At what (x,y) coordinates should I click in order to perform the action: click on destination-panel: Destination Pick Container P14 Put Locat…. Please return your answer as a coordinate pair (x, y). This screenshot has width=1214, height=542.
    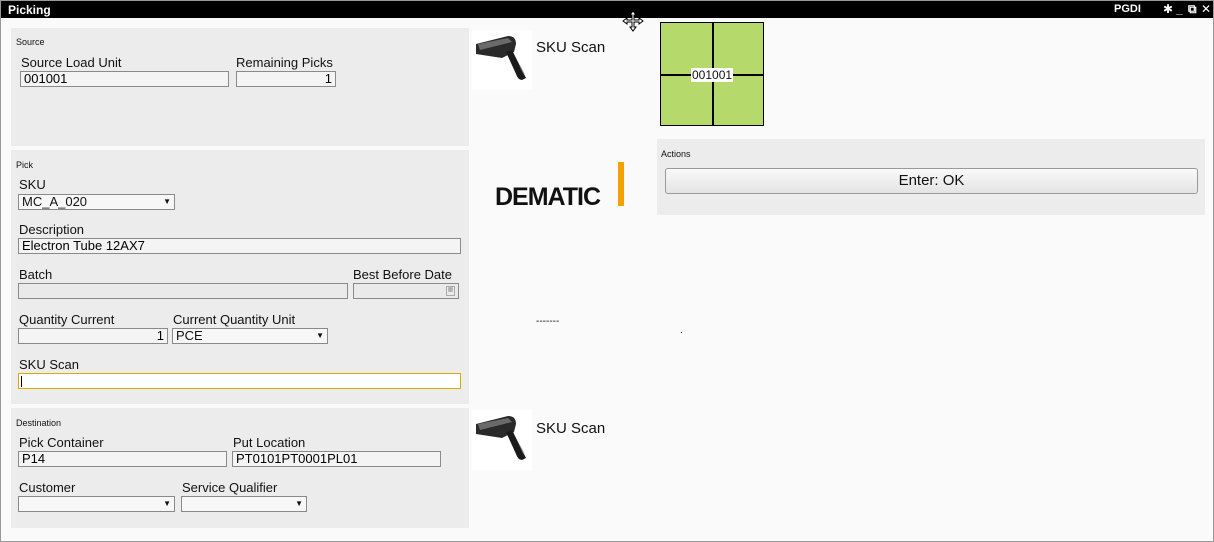
    Looking at the image, I should click on (240, 468).